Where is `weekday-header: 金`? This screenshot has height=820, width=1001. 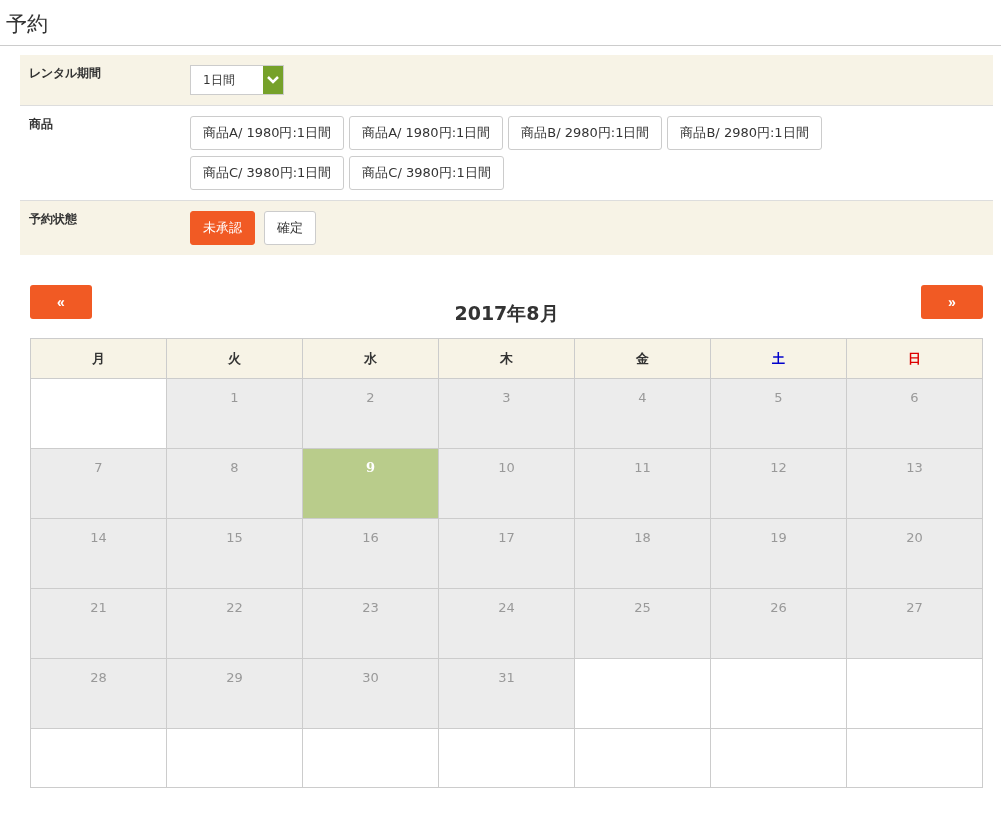 weekday-header: 金 is located at coordinates (643, 359).